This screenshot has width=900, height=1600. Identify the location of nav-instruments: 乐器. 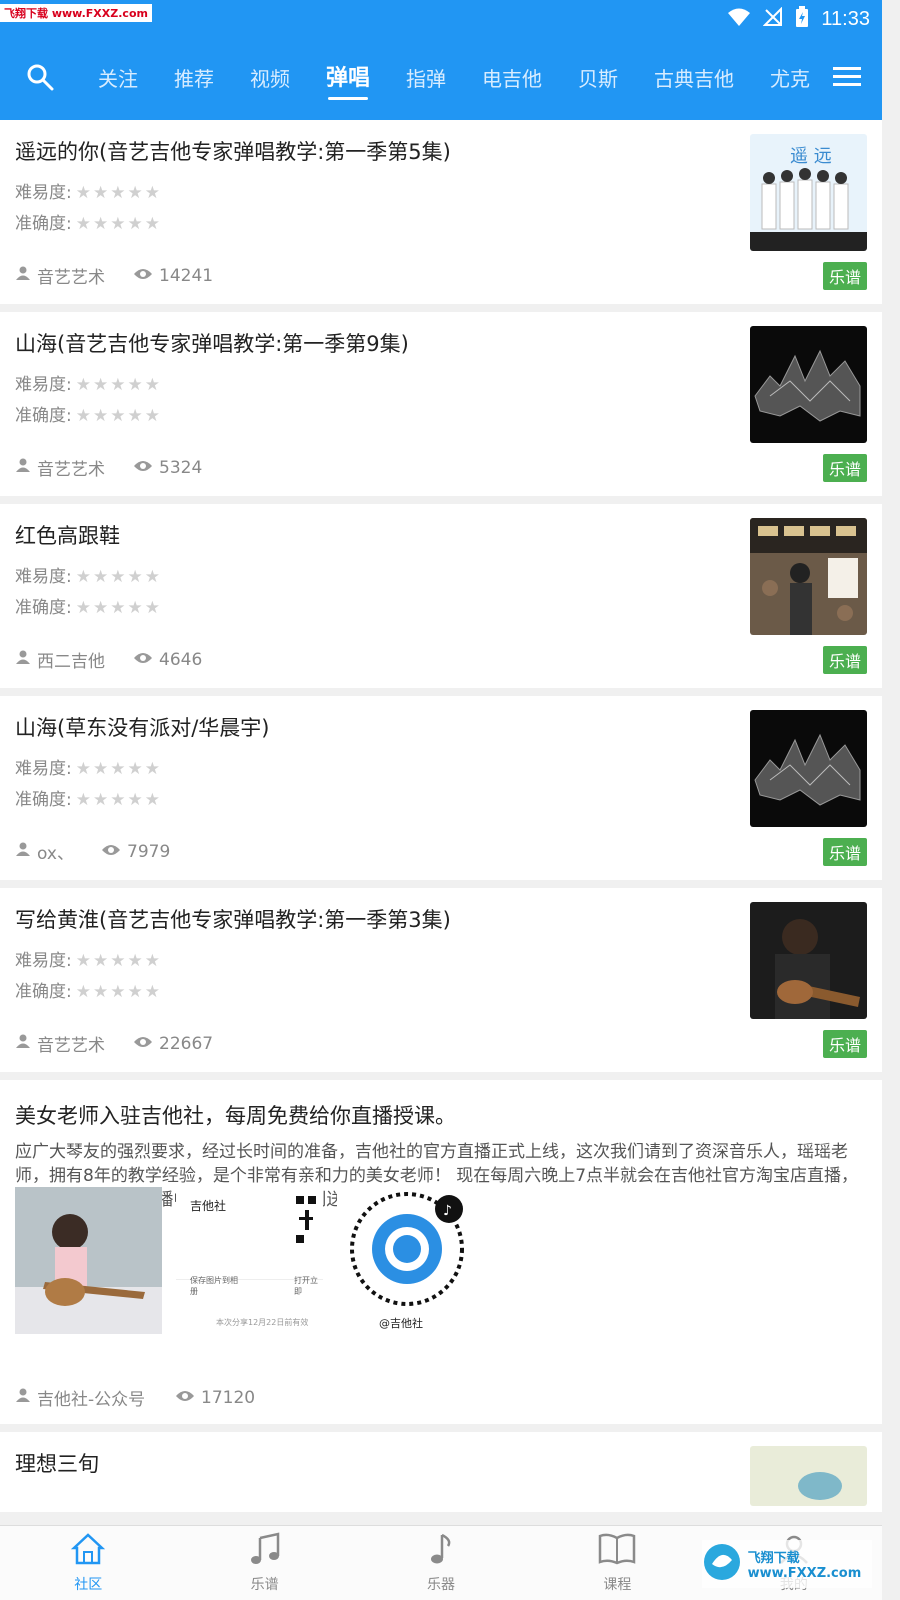
(441, 1563).